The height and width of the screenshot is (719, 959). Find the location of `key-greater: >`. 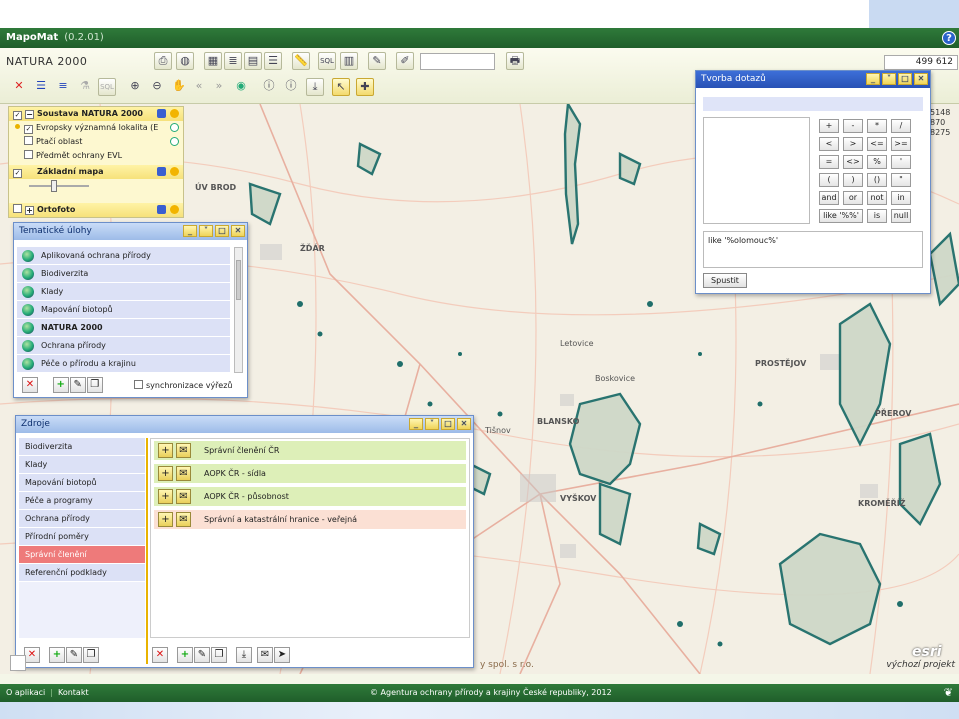

key-greater: > is located at coordinates (853, 144).